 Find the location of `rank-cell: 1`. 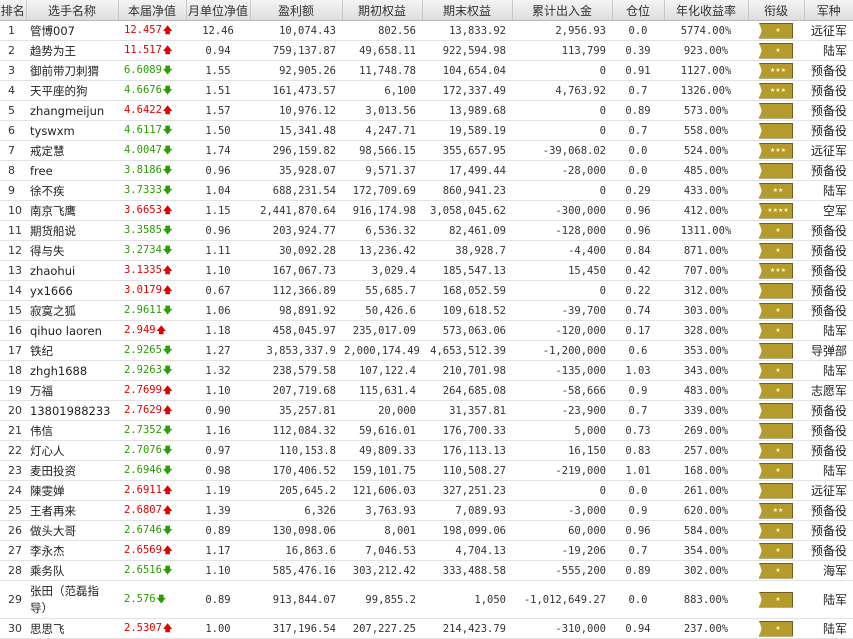

rank-cell: 1 is located at coordinates (13, 30).